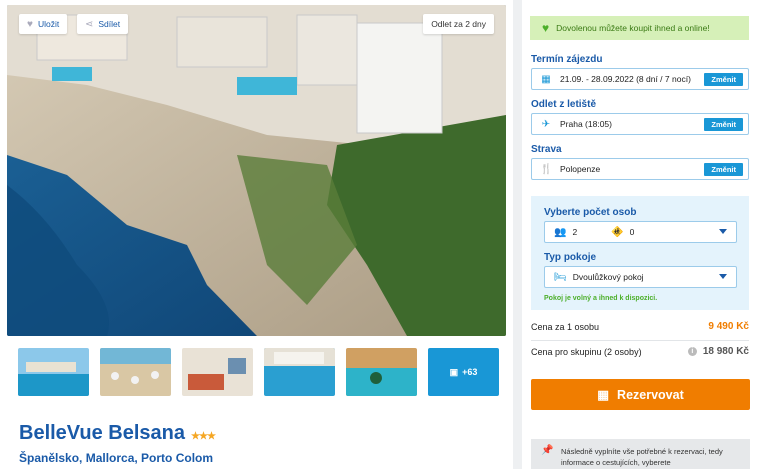 The height and width of the screenshot is (469, 768). Describe the element at coordinates (601, 298) in the screenshot. I see `availability-text: Pokoj je volný a ihned k dispozici.` at that location.